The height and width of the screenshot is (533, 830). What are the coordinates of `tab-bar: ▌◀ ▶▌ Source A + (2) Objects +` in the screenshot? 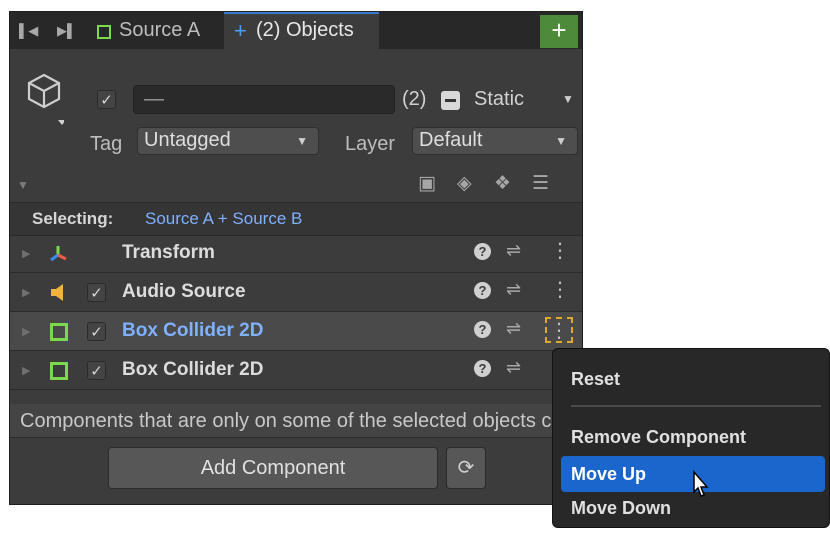 It's located at (296, 30).